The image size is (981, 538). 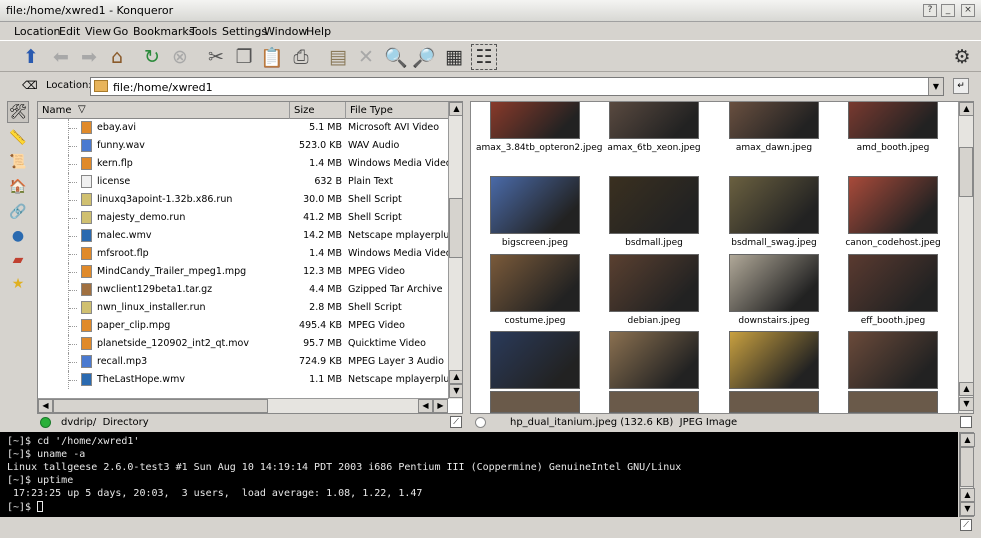 What do you see at coordinates (18, 112) in the screenshot?
I see `config-tools-icon: 🛠` at bounding box center [18, 112].